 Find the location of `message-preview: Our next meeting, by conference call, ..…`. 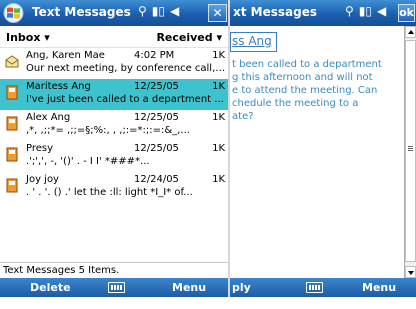

message-preview: Our next meeting, by conference call, ..… is located at coordinates (126, 68).